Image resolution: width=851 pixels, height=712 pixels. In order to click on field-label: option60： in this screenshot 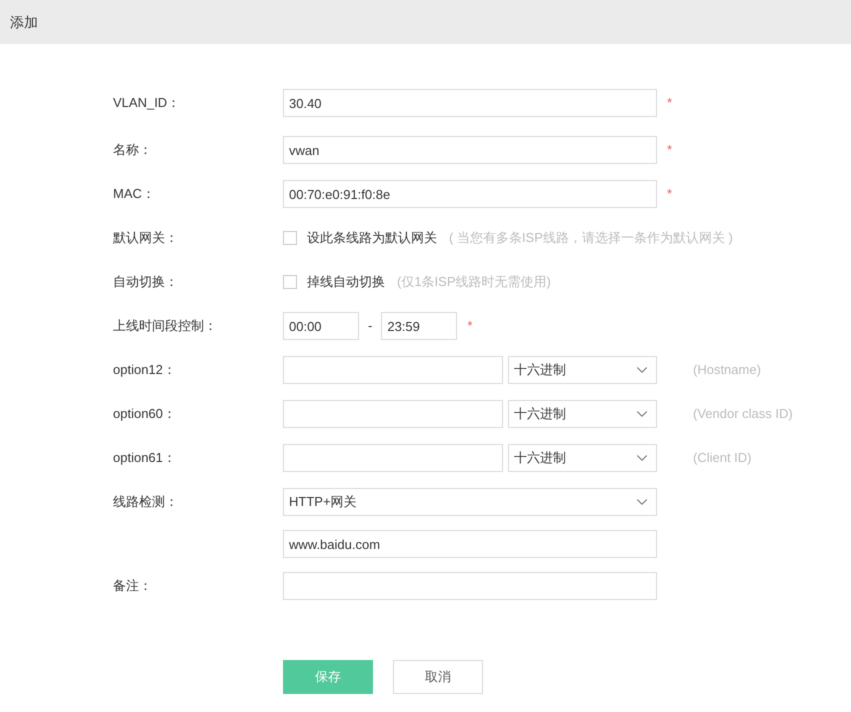, I will do `click(144, 413)`.